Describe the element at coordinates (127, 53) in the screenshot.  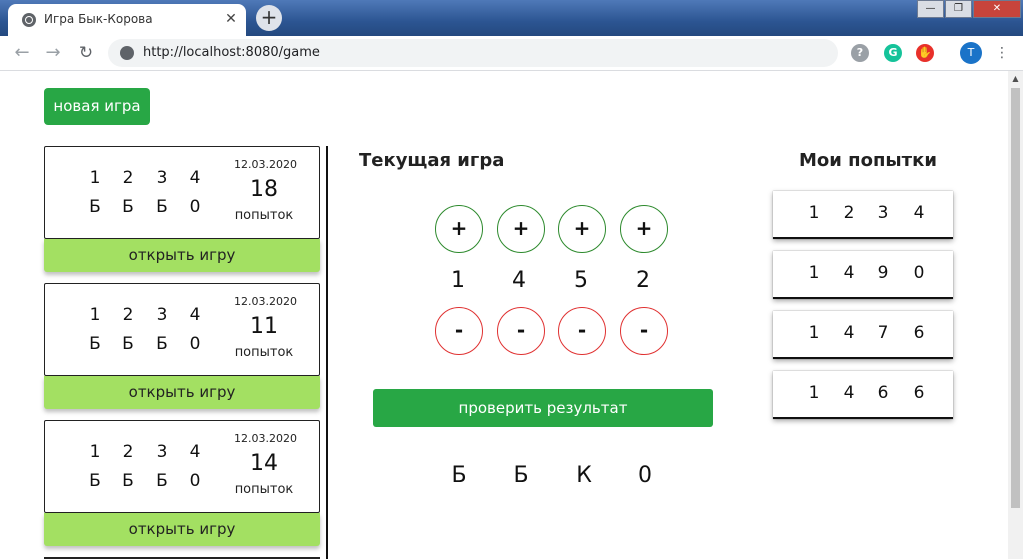
I see `site-info-icon` at that location.